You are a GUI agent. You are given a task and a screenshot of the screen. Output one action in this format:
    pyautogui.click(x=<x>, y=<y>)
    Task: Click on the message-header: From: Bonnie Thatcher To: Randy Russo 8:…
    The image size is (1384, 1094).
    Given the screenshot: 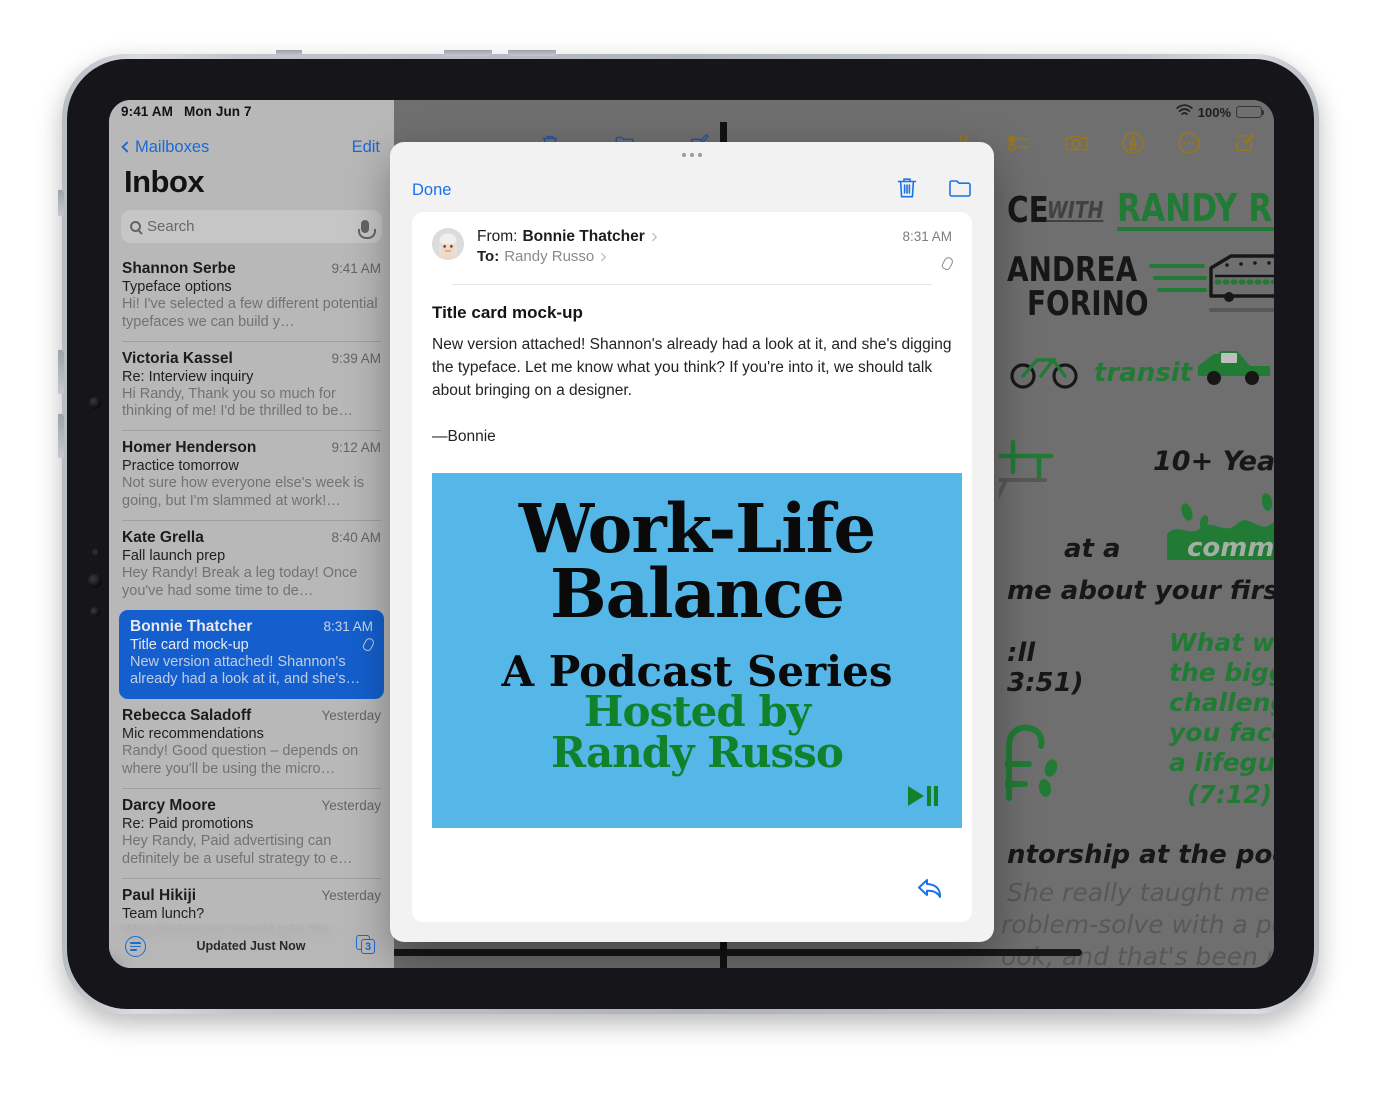 What is the action you would take?
    pyautogui.click(x=692, y=248)
    